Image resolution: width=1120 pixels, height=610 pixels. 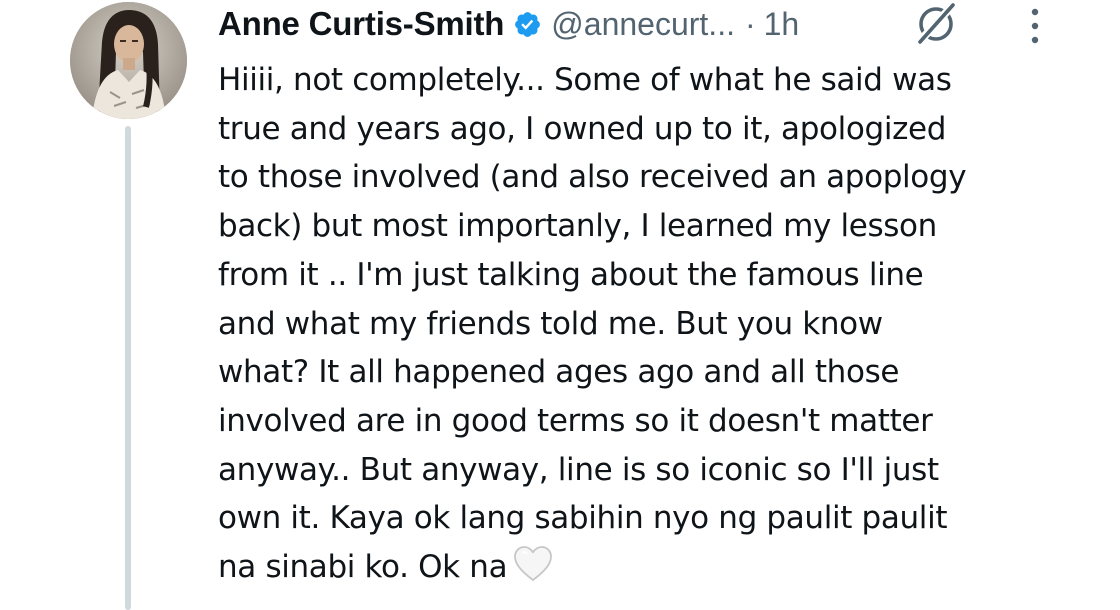 I want to click on thread-connector-line, so click(x=128, y=368).